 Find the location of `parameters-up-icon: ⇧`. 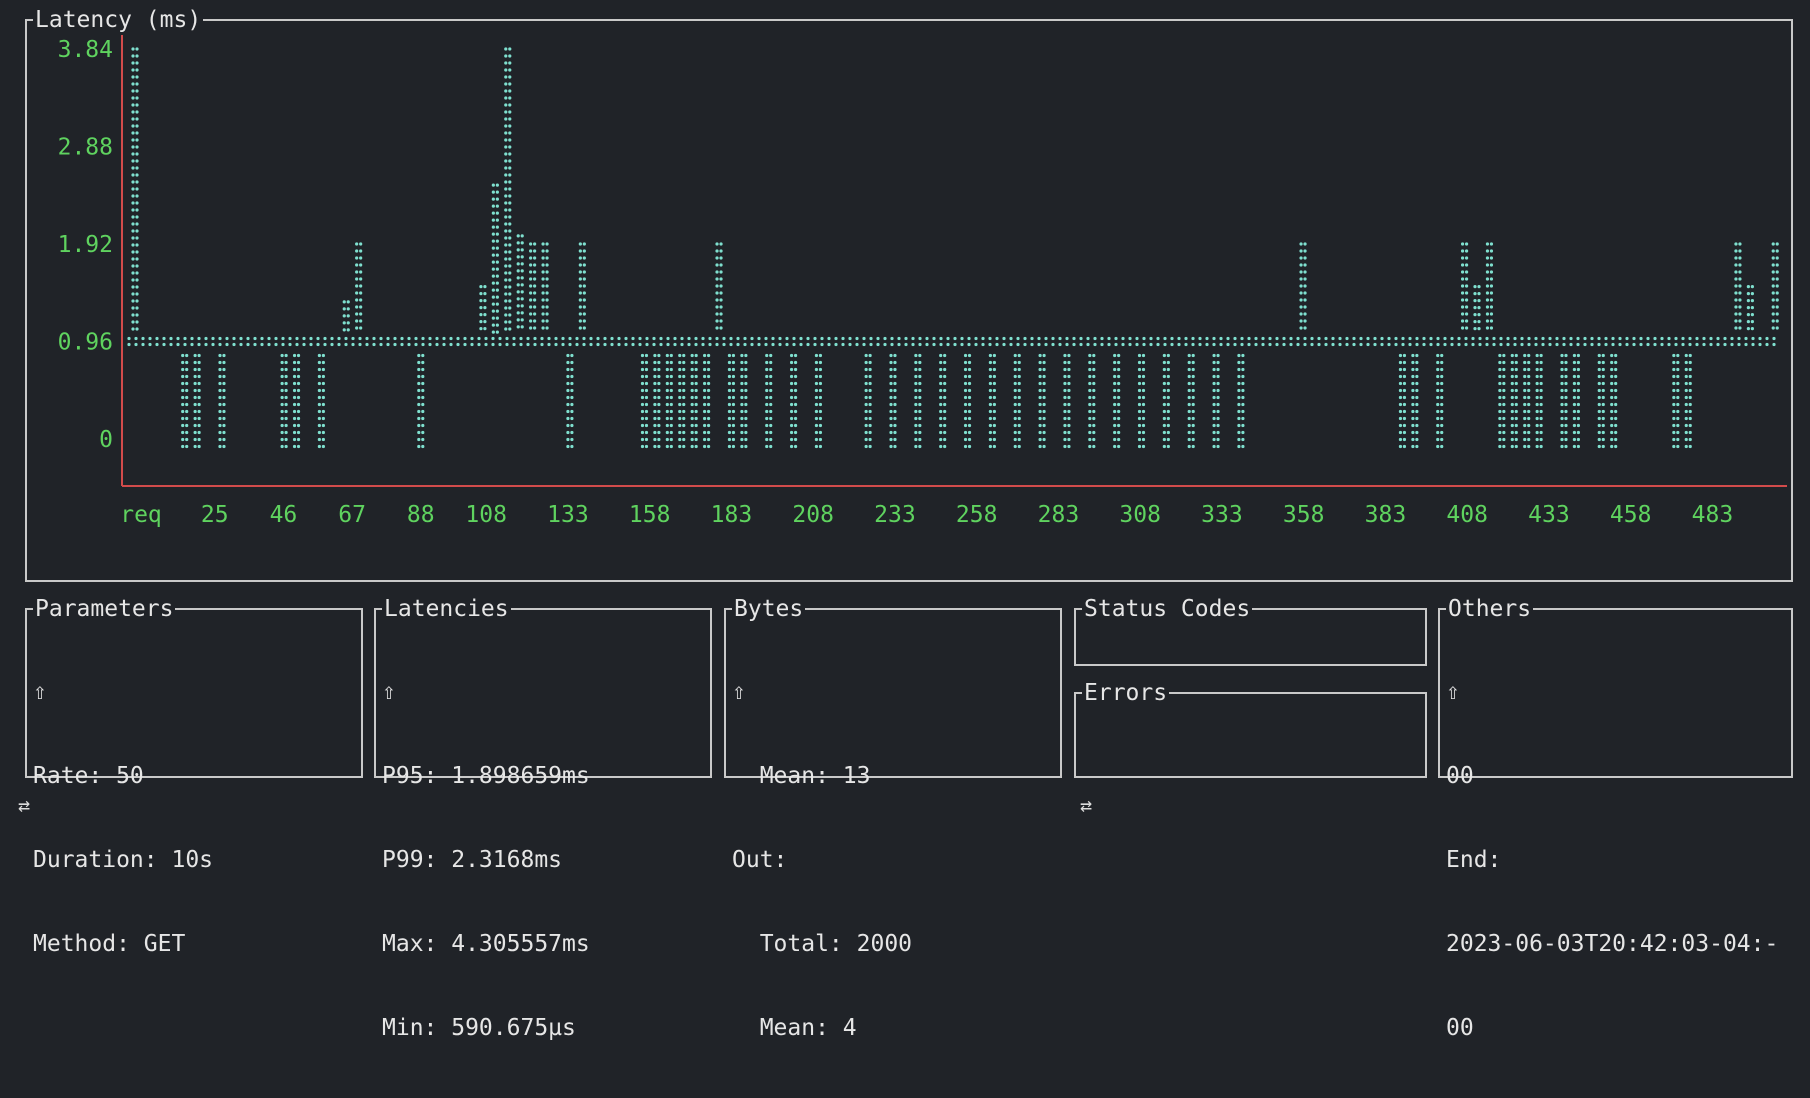

parameters-up-icon: ⇧ is located at coordinates (123, 692).